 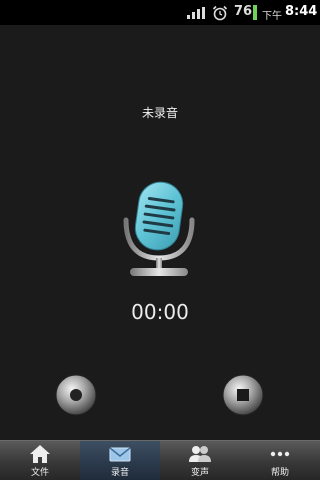 What do you see at coordinates (220, 13) in the screenshot?
I see `alarm-icon` at bounding box center [220, 13].